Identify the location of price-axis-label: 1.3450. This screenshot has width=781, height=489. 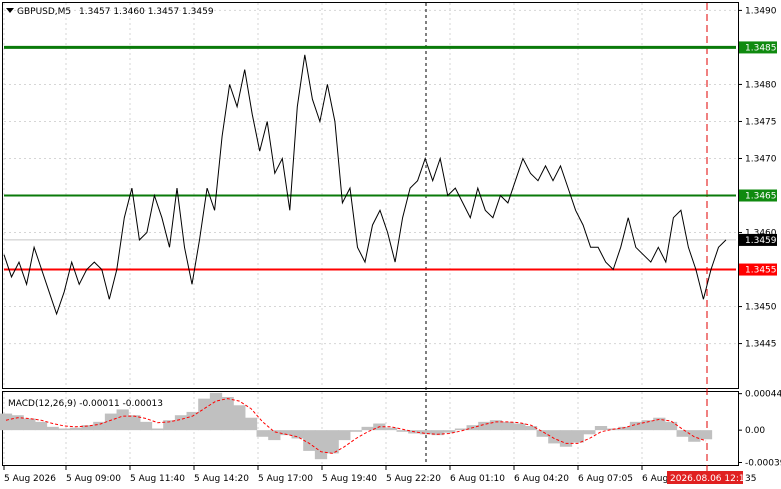
(761, 308).